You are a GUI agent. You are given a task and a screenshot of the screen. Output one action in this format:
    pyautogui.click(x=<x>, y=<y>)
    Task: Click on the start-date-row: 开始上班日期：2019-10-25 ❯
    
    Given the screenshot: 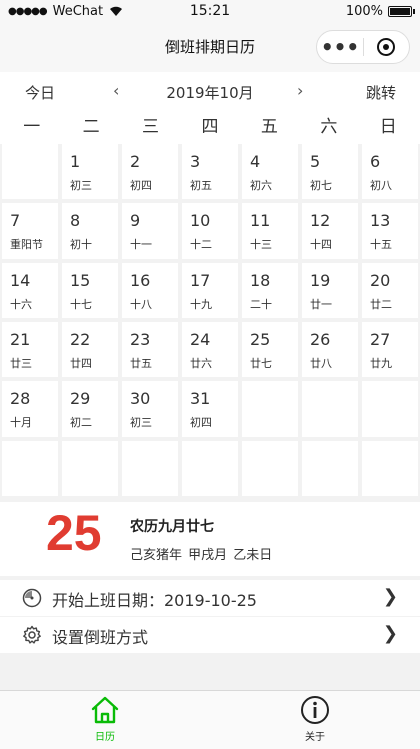 What is the action you would take?
    pyautogui.click(x=210, y=598)
    